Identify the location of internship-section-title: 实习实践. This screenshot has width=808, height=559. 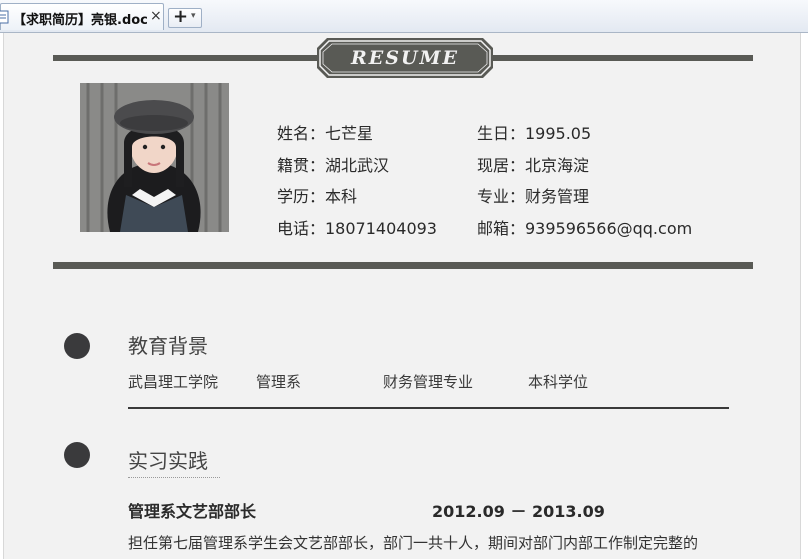
(168, 461).